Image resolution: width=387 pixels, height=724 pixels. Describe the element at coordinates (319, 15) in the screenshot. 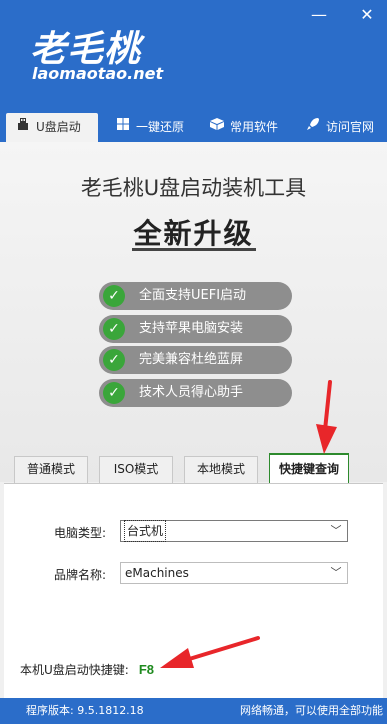

I see `minimize-button: —` at that location.